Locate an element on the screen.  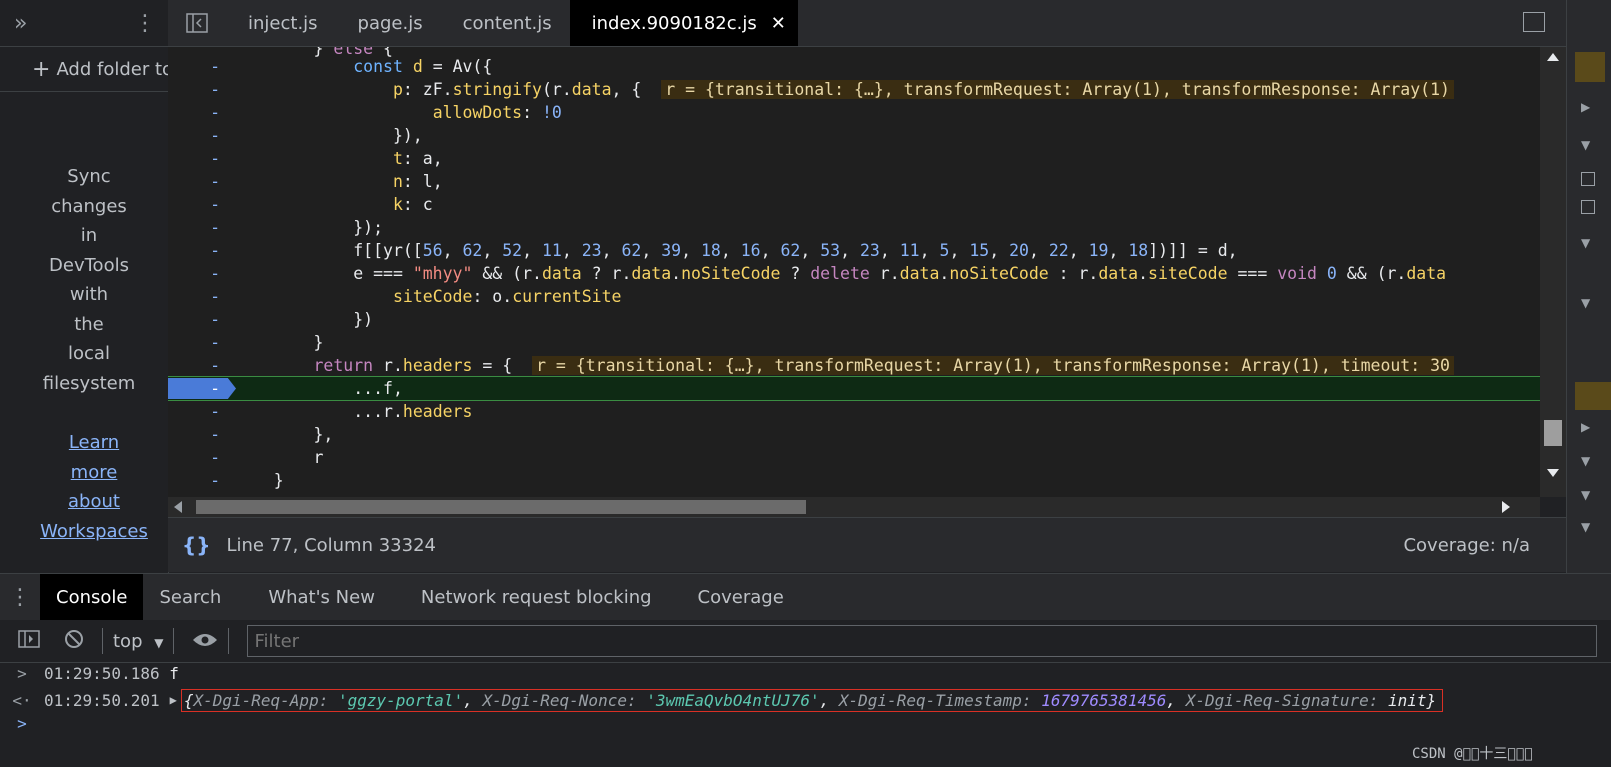
sidebar-toggle-icon is located at coordinates (29, 641).